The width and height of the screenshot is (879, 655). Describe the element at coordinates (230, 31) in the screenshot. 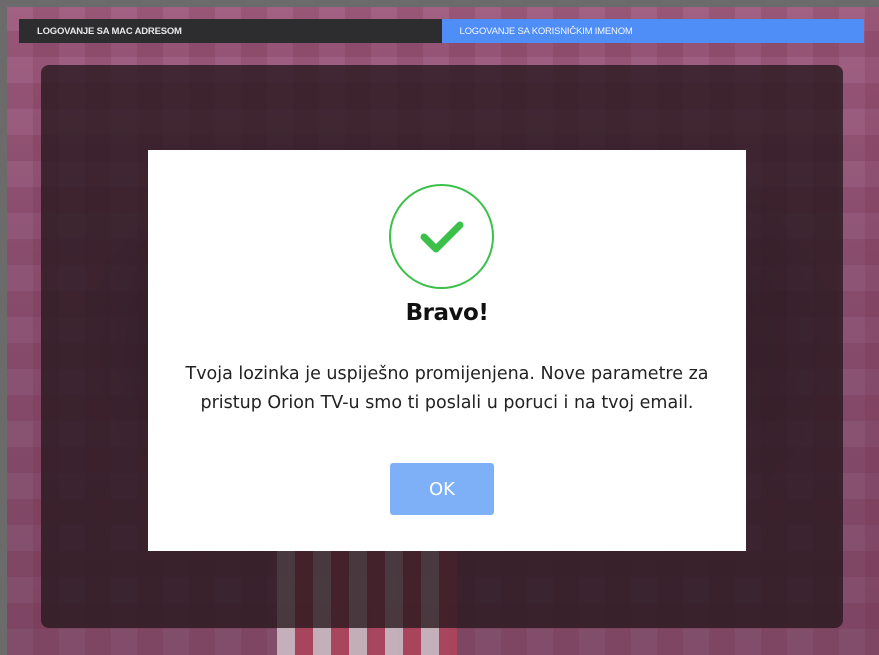

I see `tab-mac-login: LOGOVANJE SA MAC ADRESOM` at that location.